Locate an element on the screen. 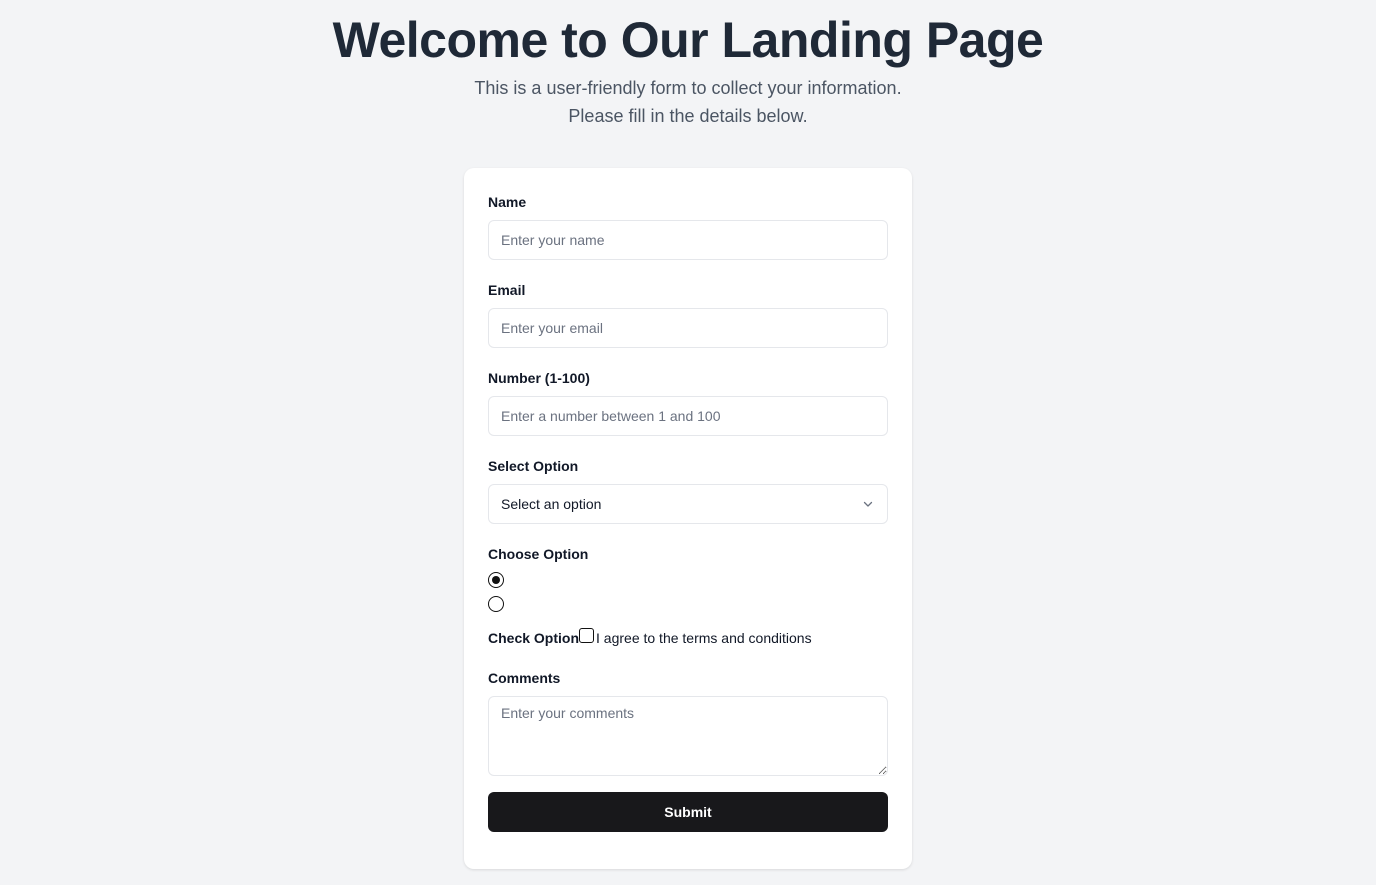 The image size is (1376, 885). select-label: Select Option is located at coordinates (533, 466).